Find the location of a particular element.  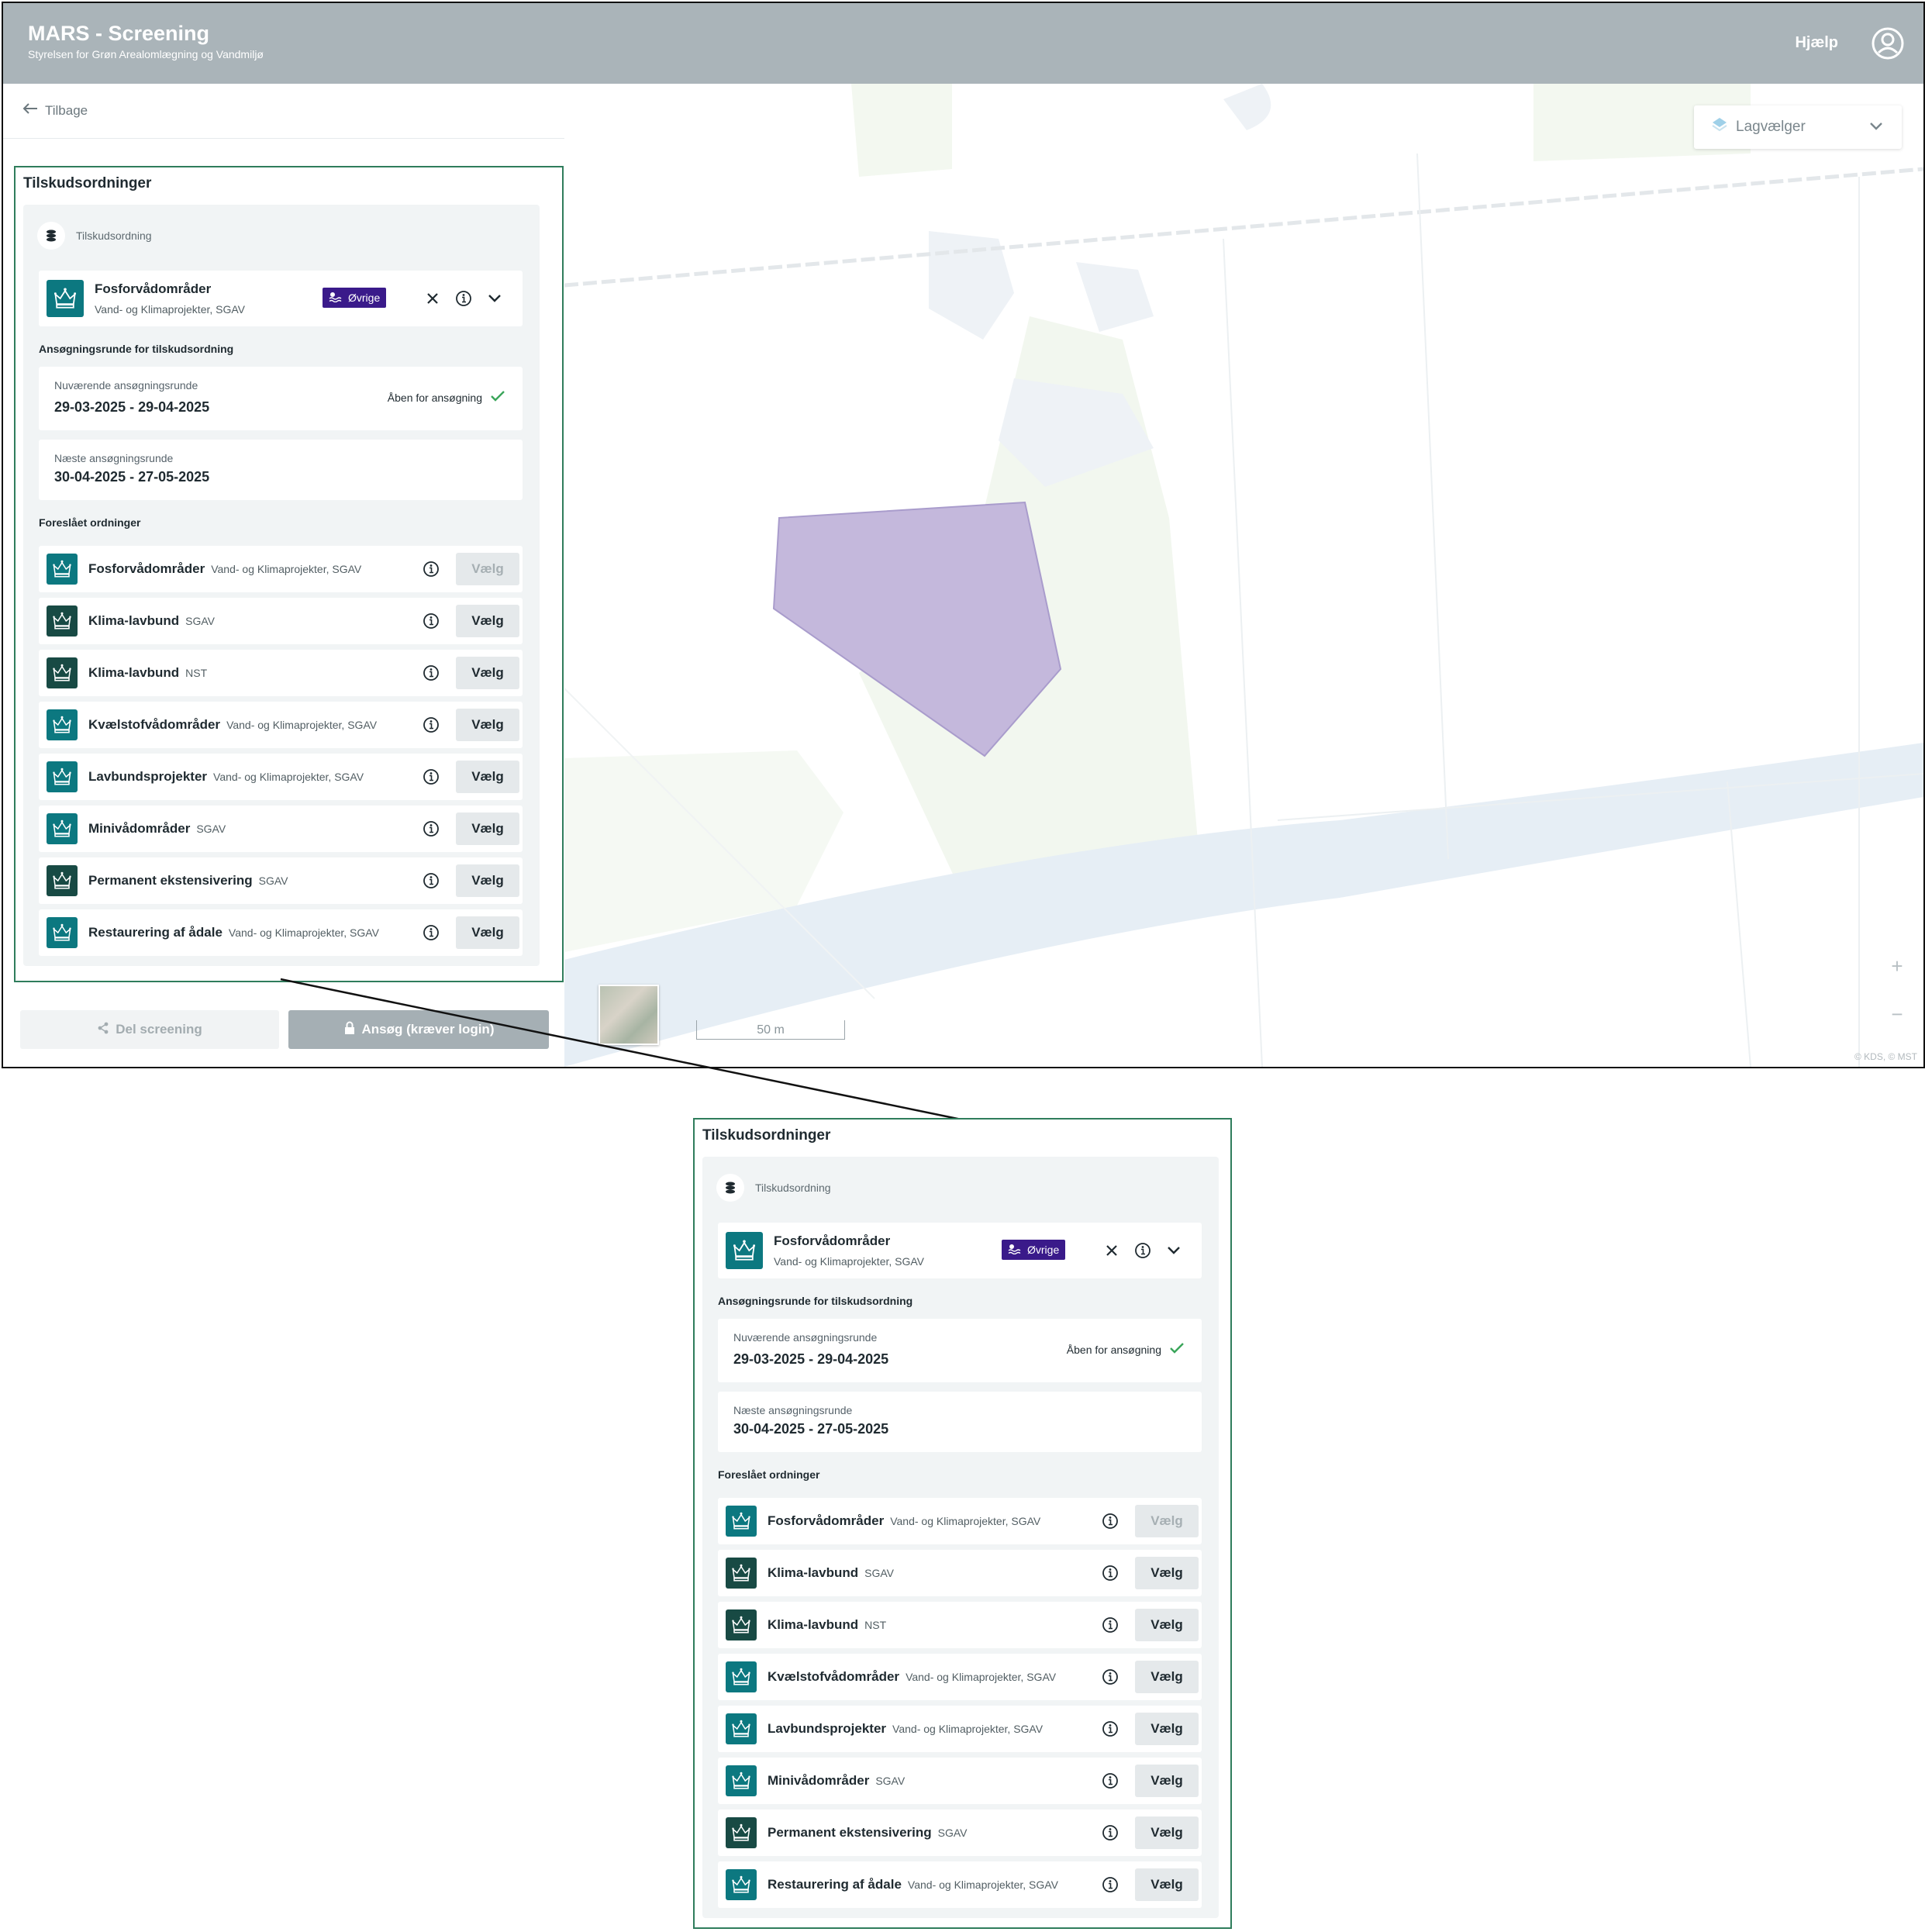

basemap-toggle is located at coordinates (629, 1015).